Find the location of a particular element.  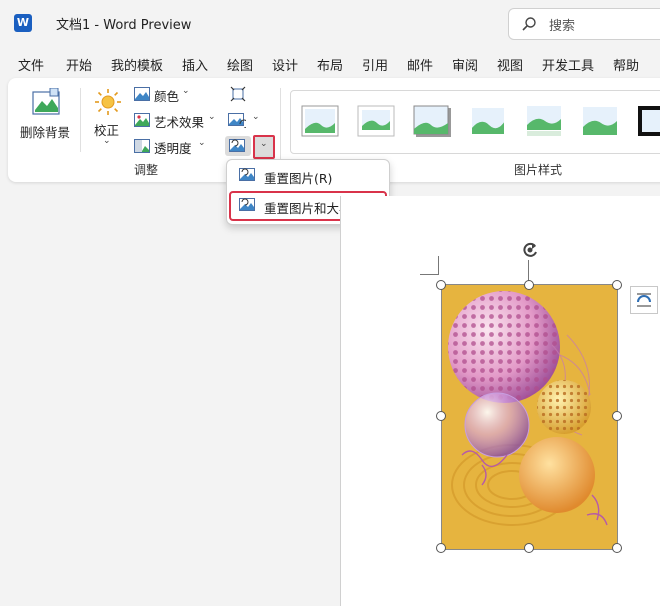

layout-options-icon is located at coordinates (644, 300).